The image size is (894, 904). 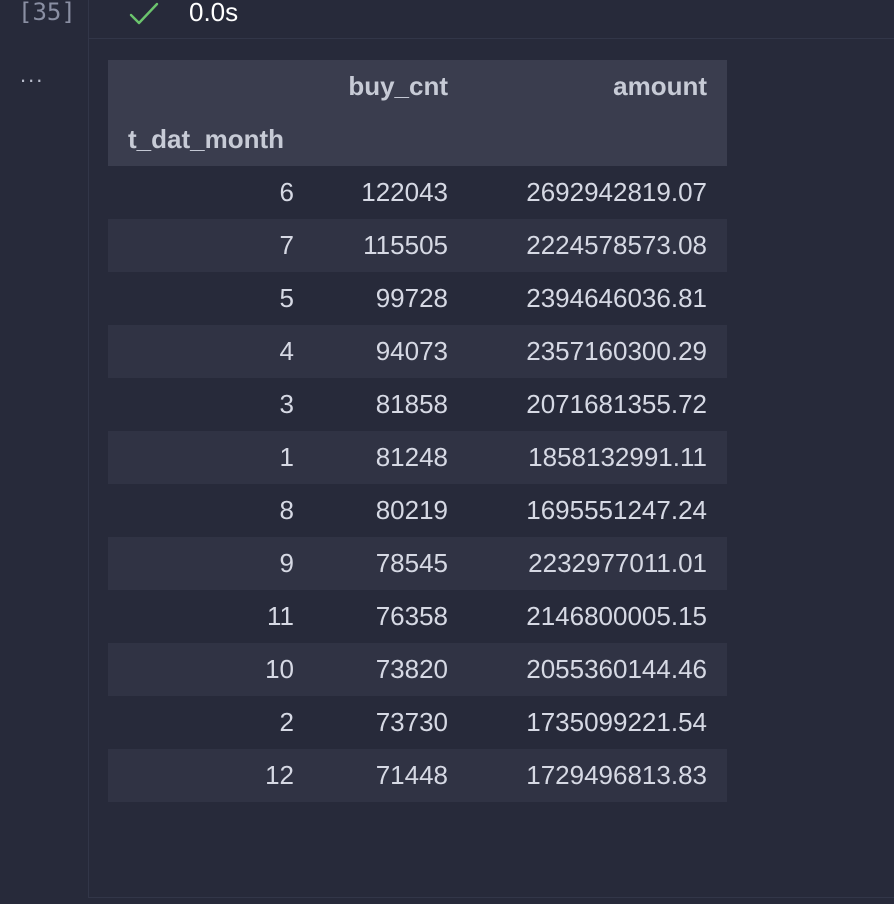 I want to click on row-index: 4, so click(x=286, y=351).